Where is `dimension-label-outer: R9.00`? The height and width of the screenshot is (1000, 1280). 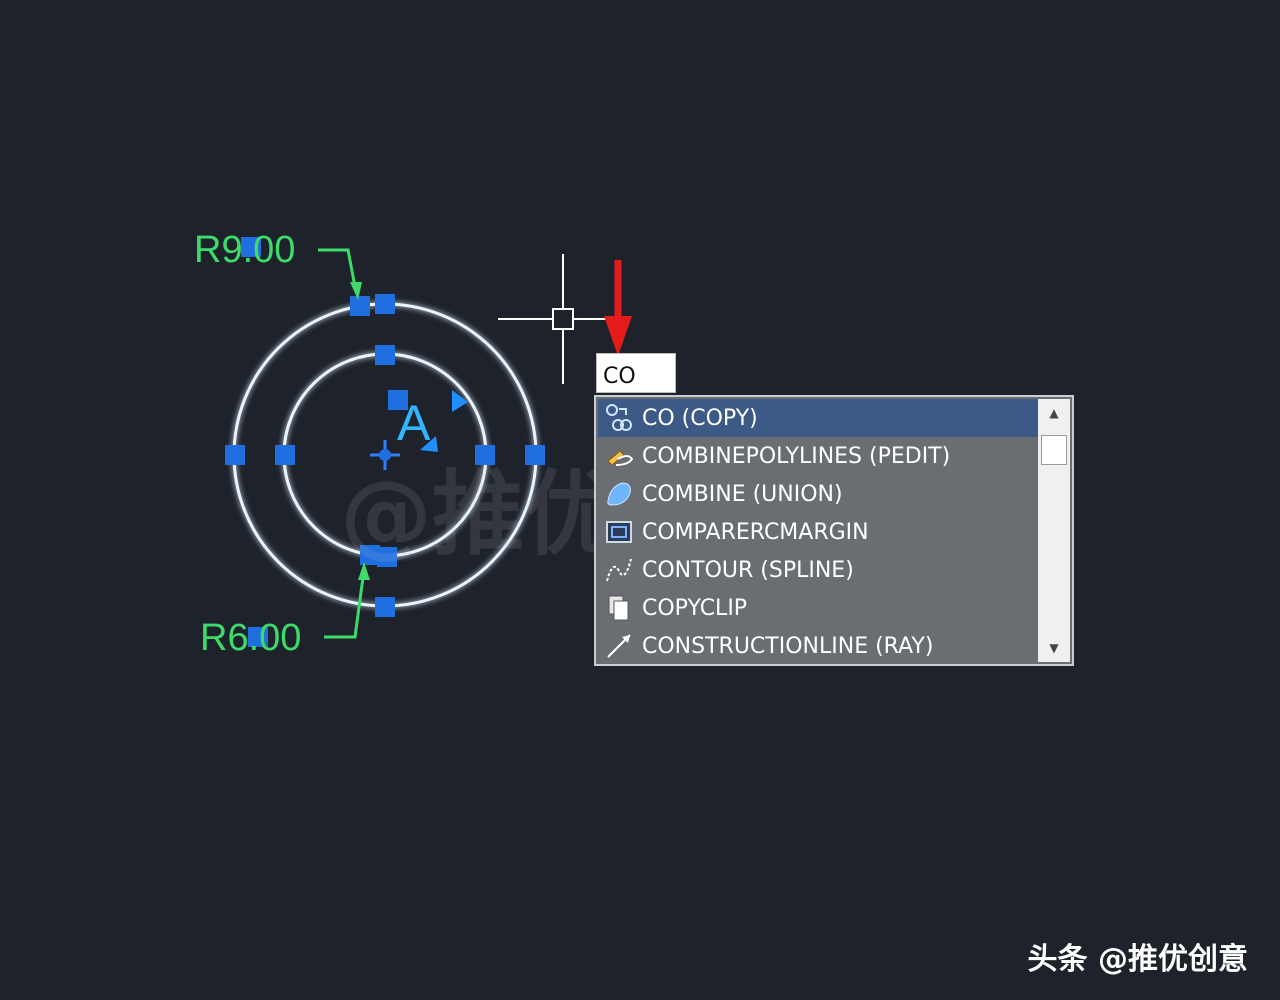
dimension-label-outer: R9.00 is located at coordinates (244, 250).